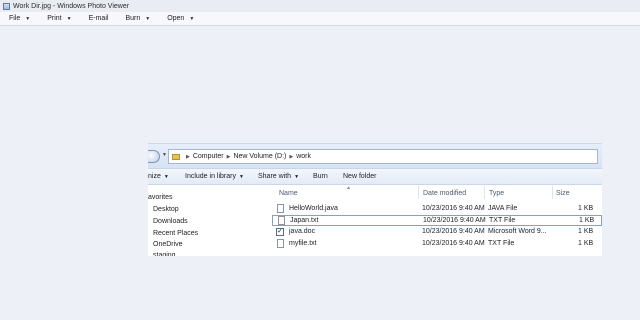  What do you see at coordinates (275, 176) in the screenshot?
I see `share-with-label: Share with` at bounding box center [275, 176].